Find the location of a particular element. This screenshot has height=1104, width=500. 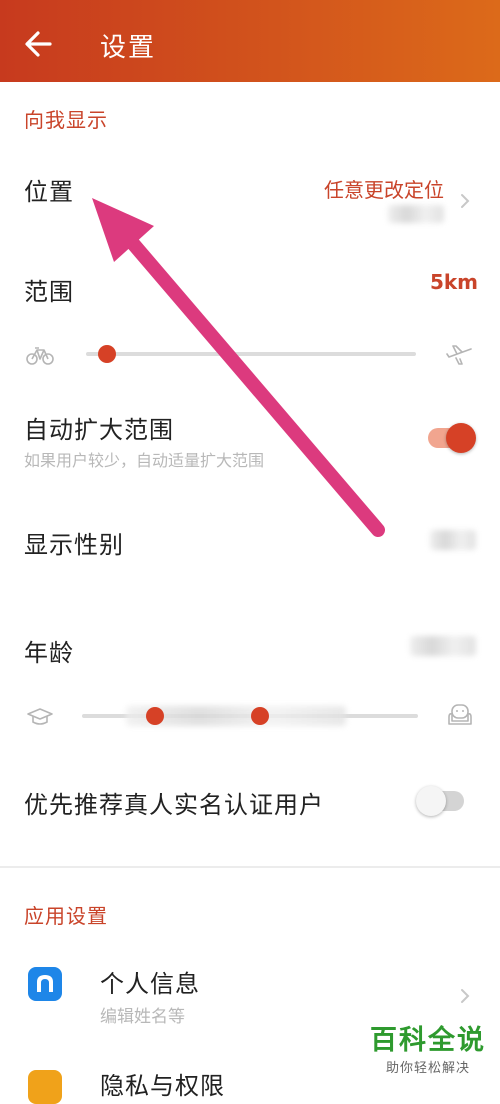

auto-expand-description: 如果用户较少，自动适量扩大范围 is located at coordinates (144, 460).